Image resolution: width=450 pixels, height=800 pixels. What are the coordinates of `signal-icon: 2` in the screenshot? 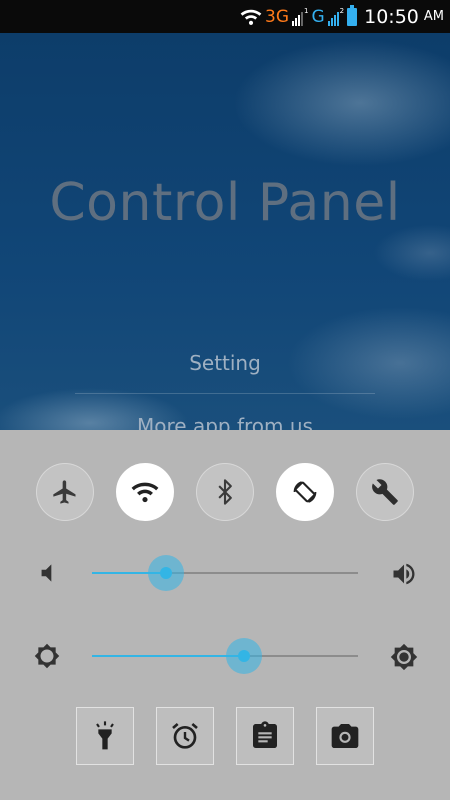 It's located at (336, 16).